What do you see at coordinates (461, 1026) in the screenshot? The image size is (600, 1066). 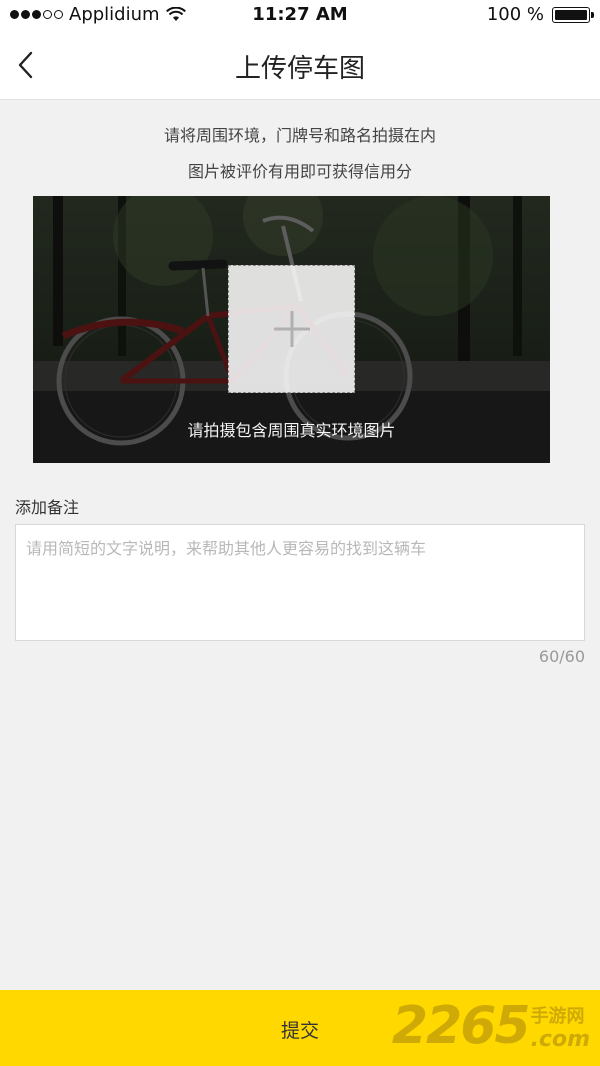 I see `watermark-number: 2265` at bounding box center [461, 1026].